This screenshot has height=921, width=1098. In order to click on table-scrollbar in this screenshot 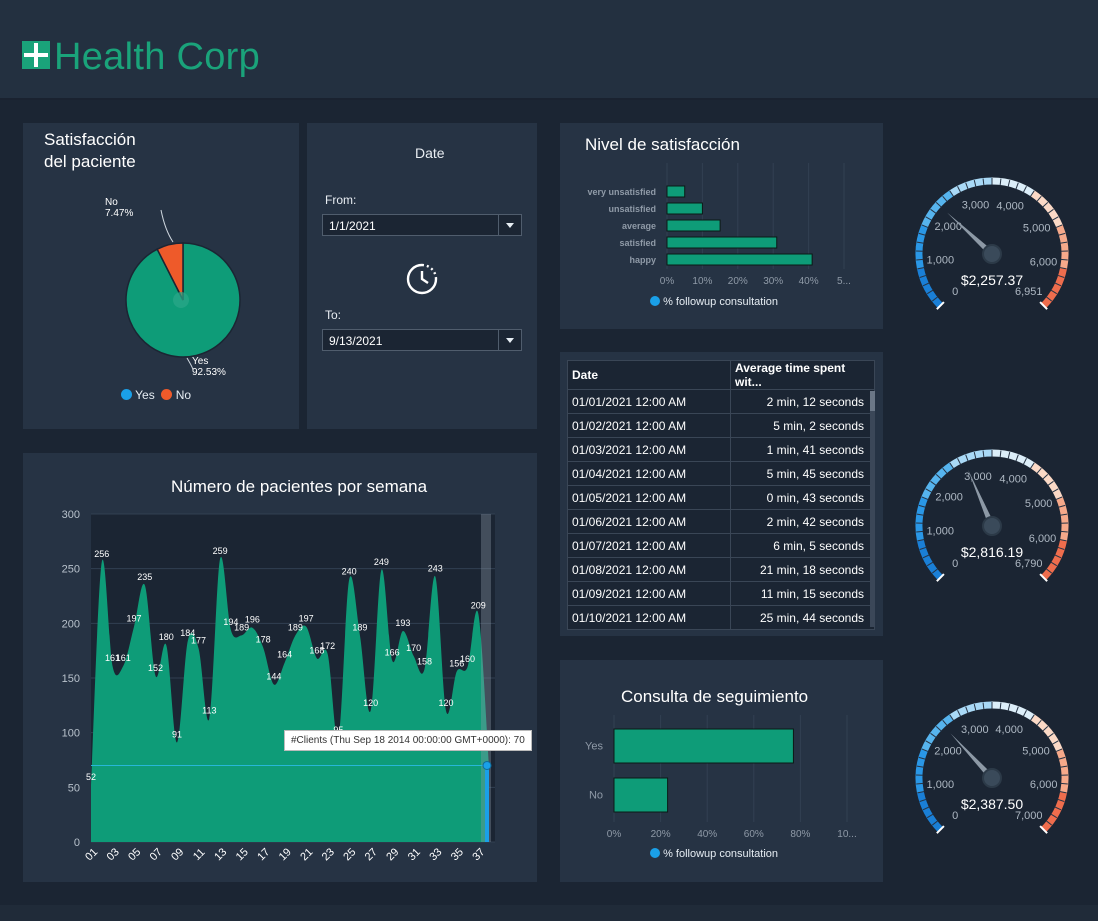, I will do `click(872, 509)`.